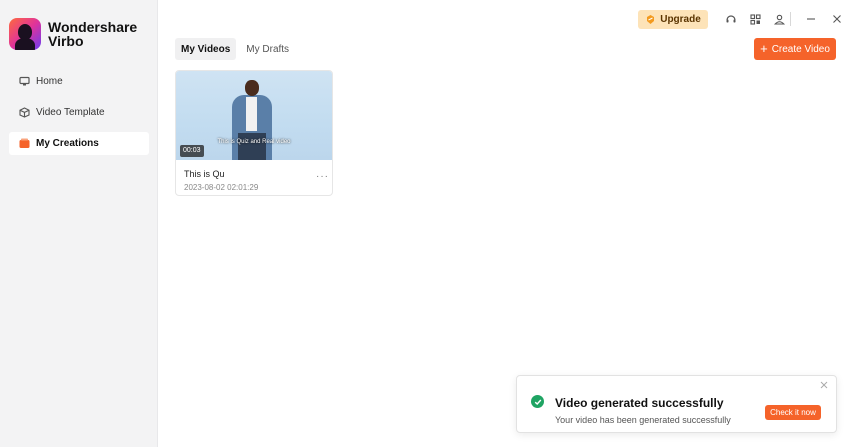 This screenshot has height=447, width=850. I want to click on minimize-icon, so click(811, 19).